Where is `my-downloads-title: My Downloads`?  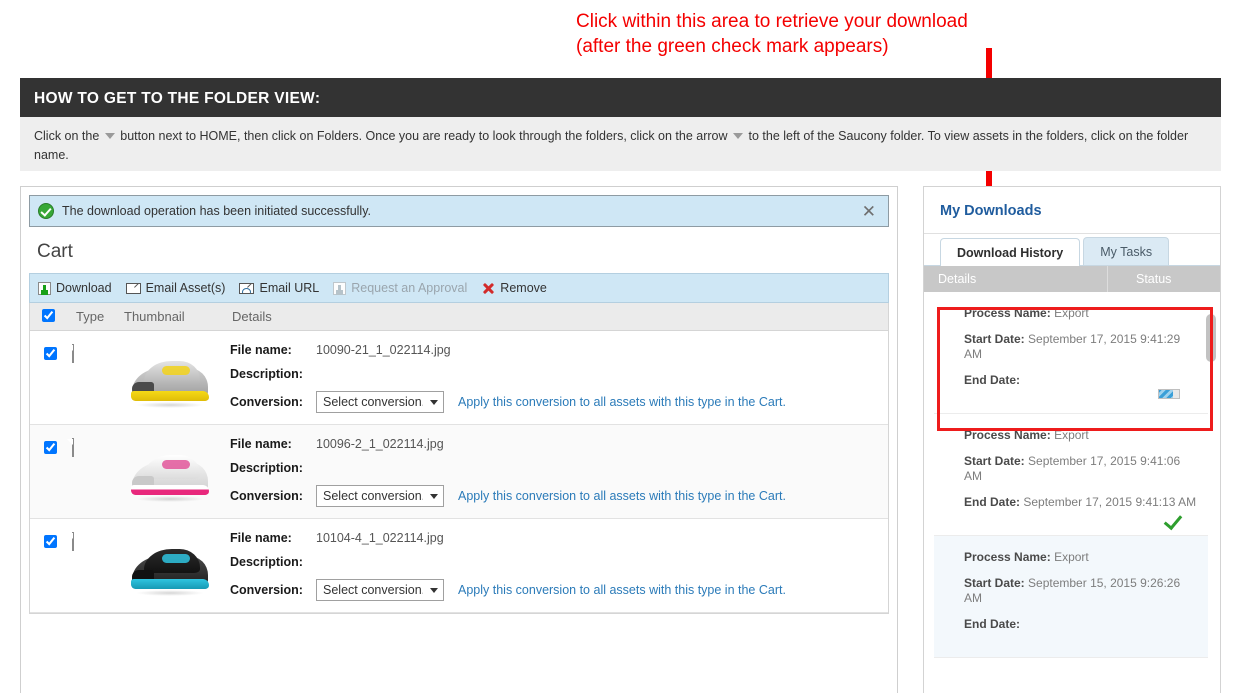
my-downloads-title: My Downloads is located at coordinates (1072, 210).